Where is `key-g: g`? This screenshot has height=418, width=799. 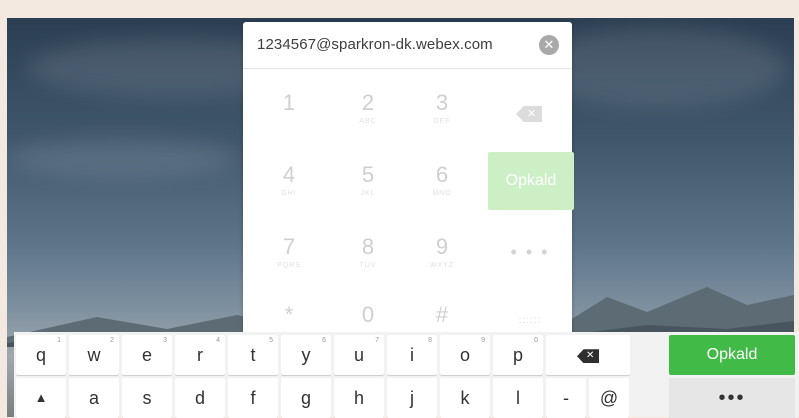
key-g: g is located at coordinates (306, 398).